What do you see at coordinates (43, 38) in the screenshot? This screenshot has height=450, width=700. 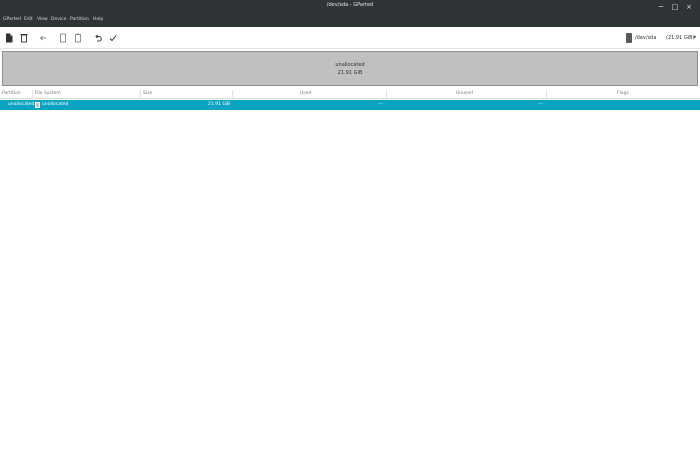 I see `resize-move-icon` at bounding box center [43, 38].